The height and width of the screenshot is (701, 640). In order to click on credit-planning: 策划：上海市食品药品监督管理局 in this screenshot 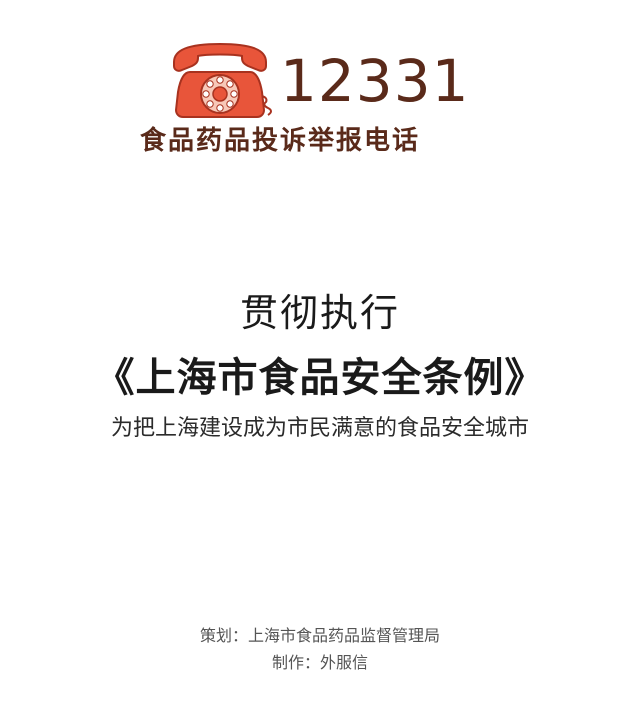, I will do `click(319, 635)`.